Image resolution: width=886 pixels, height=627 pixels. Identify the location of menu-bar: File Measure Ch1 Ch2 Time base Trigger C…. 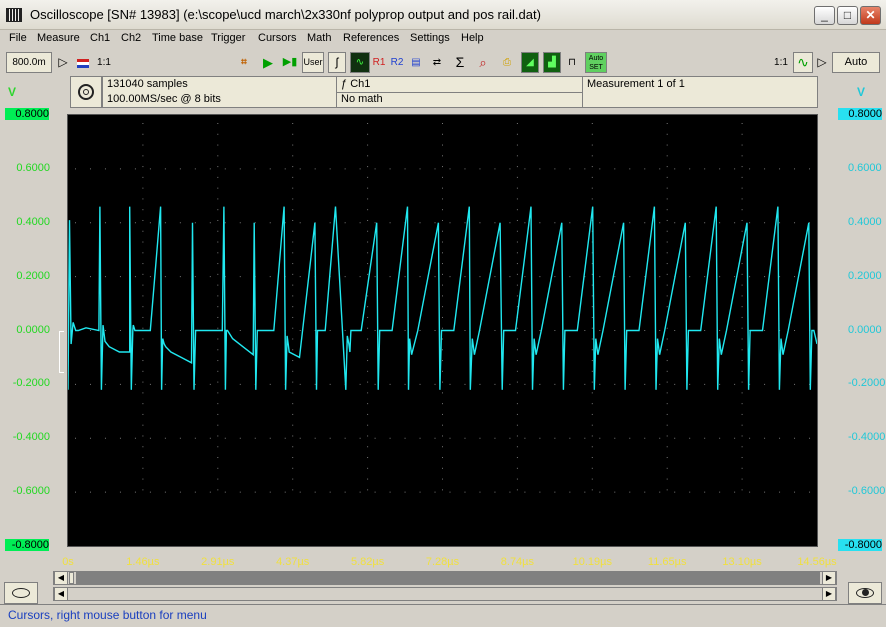
(443, 39).